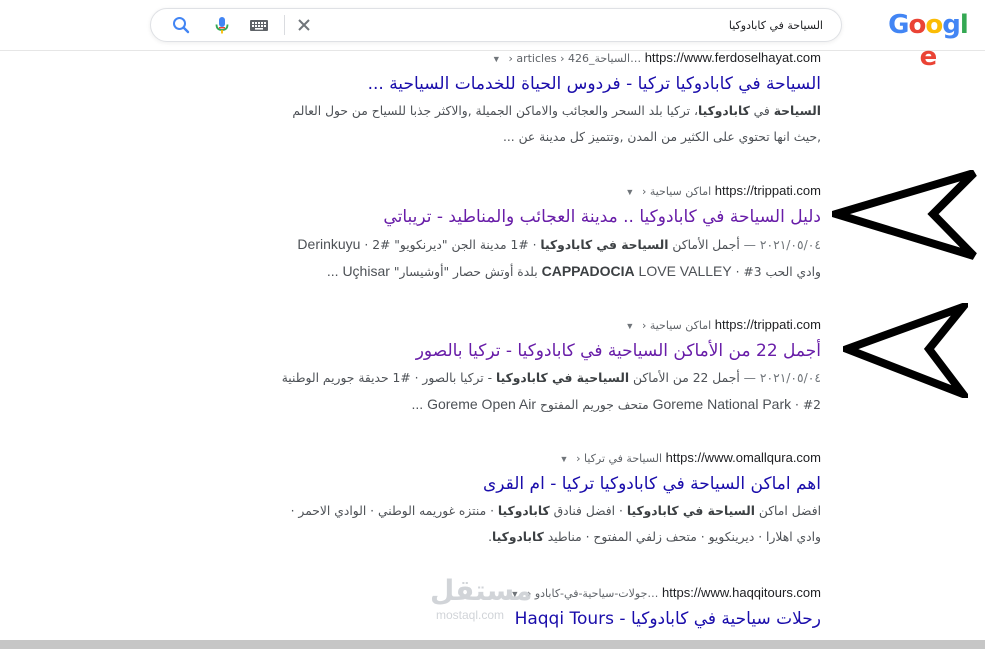 The image size is (985, 649). I want to click on mic-icon, so click(222, 25).